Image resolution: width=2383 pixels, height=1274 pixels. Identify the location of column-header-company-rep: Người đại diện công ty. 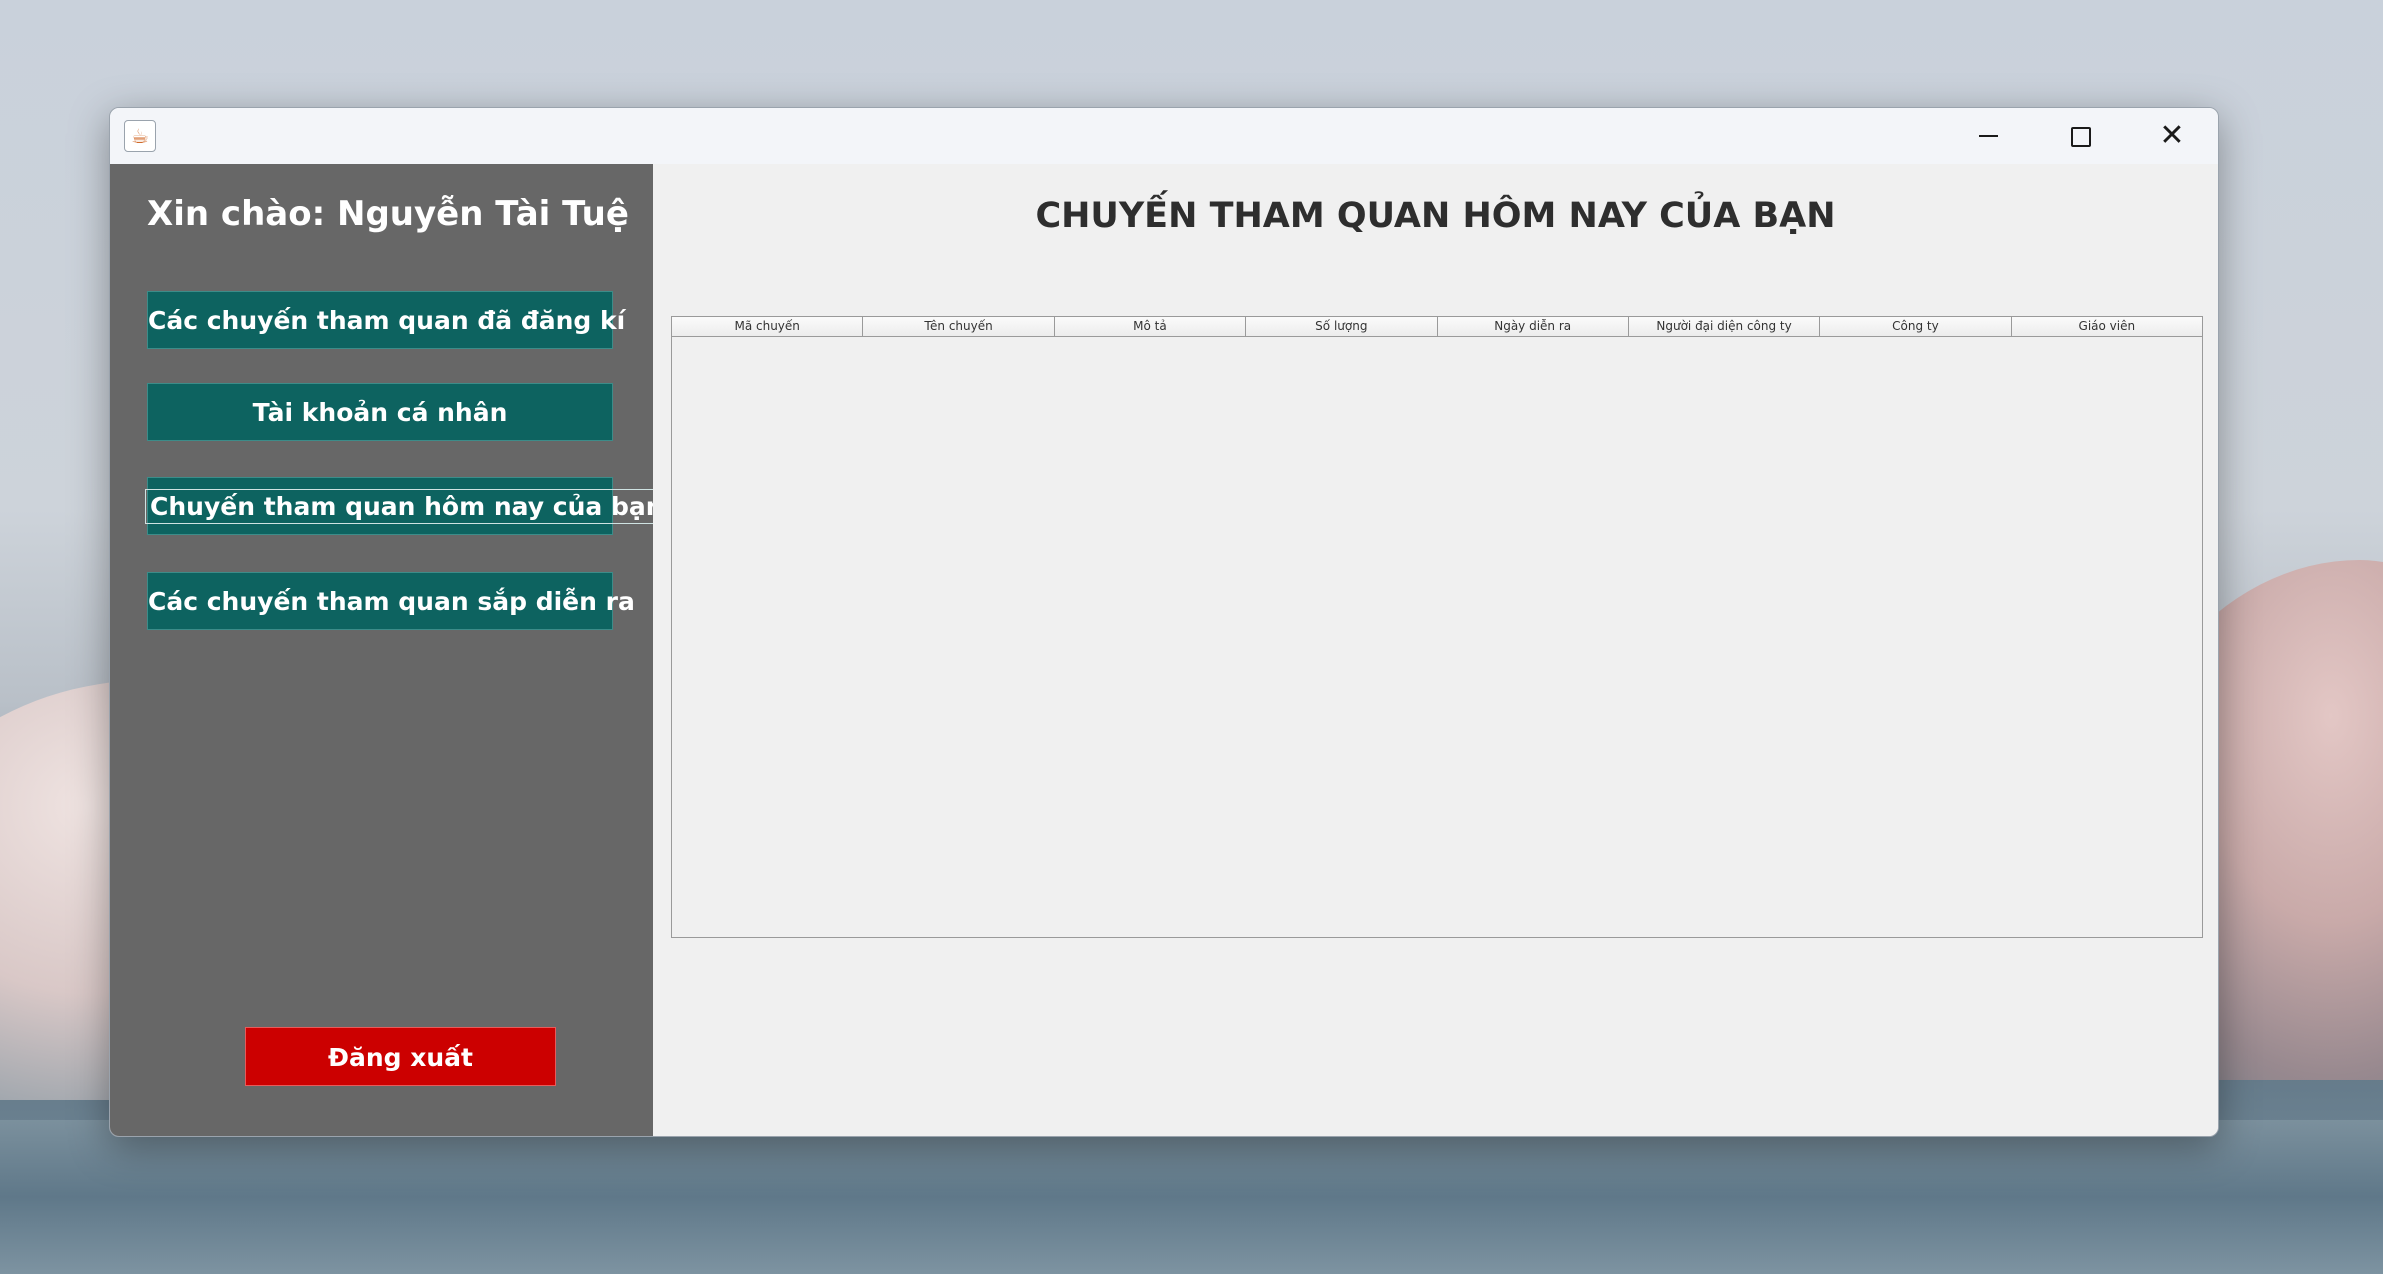
(1724, 326).